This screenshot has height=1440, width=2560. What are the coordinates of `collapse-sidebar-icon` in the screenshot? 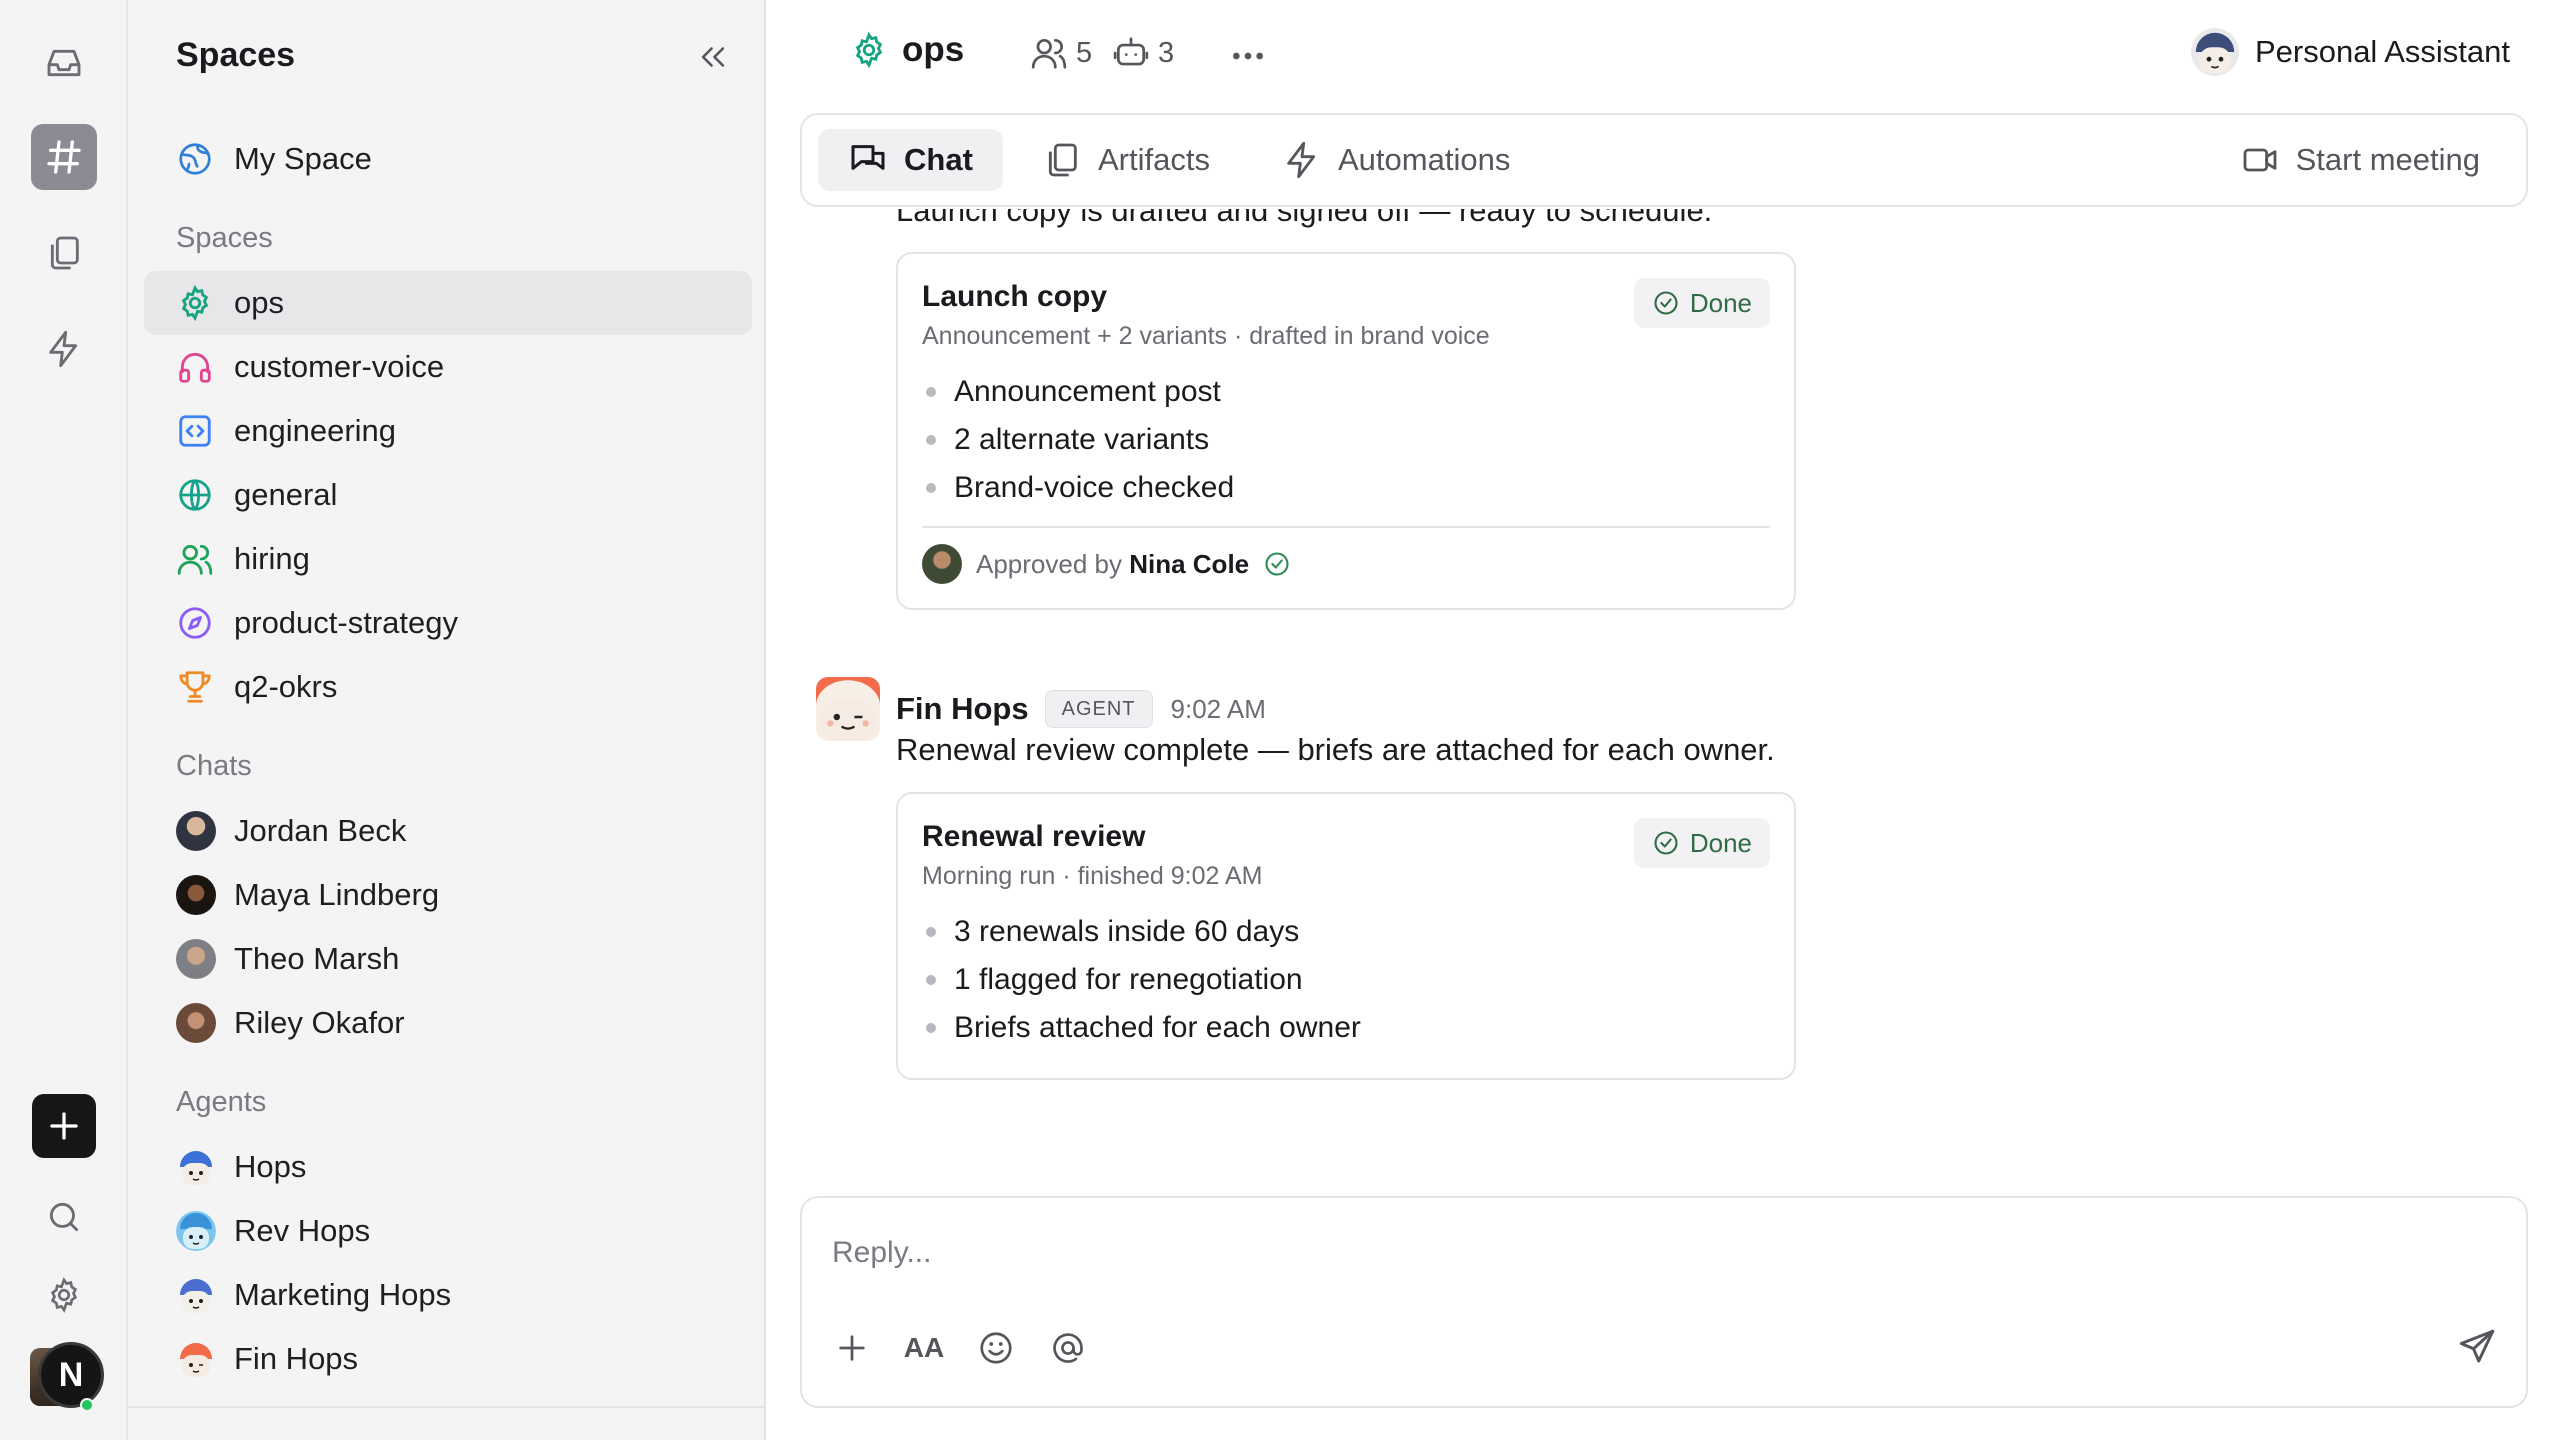 It's located at (713, 57).